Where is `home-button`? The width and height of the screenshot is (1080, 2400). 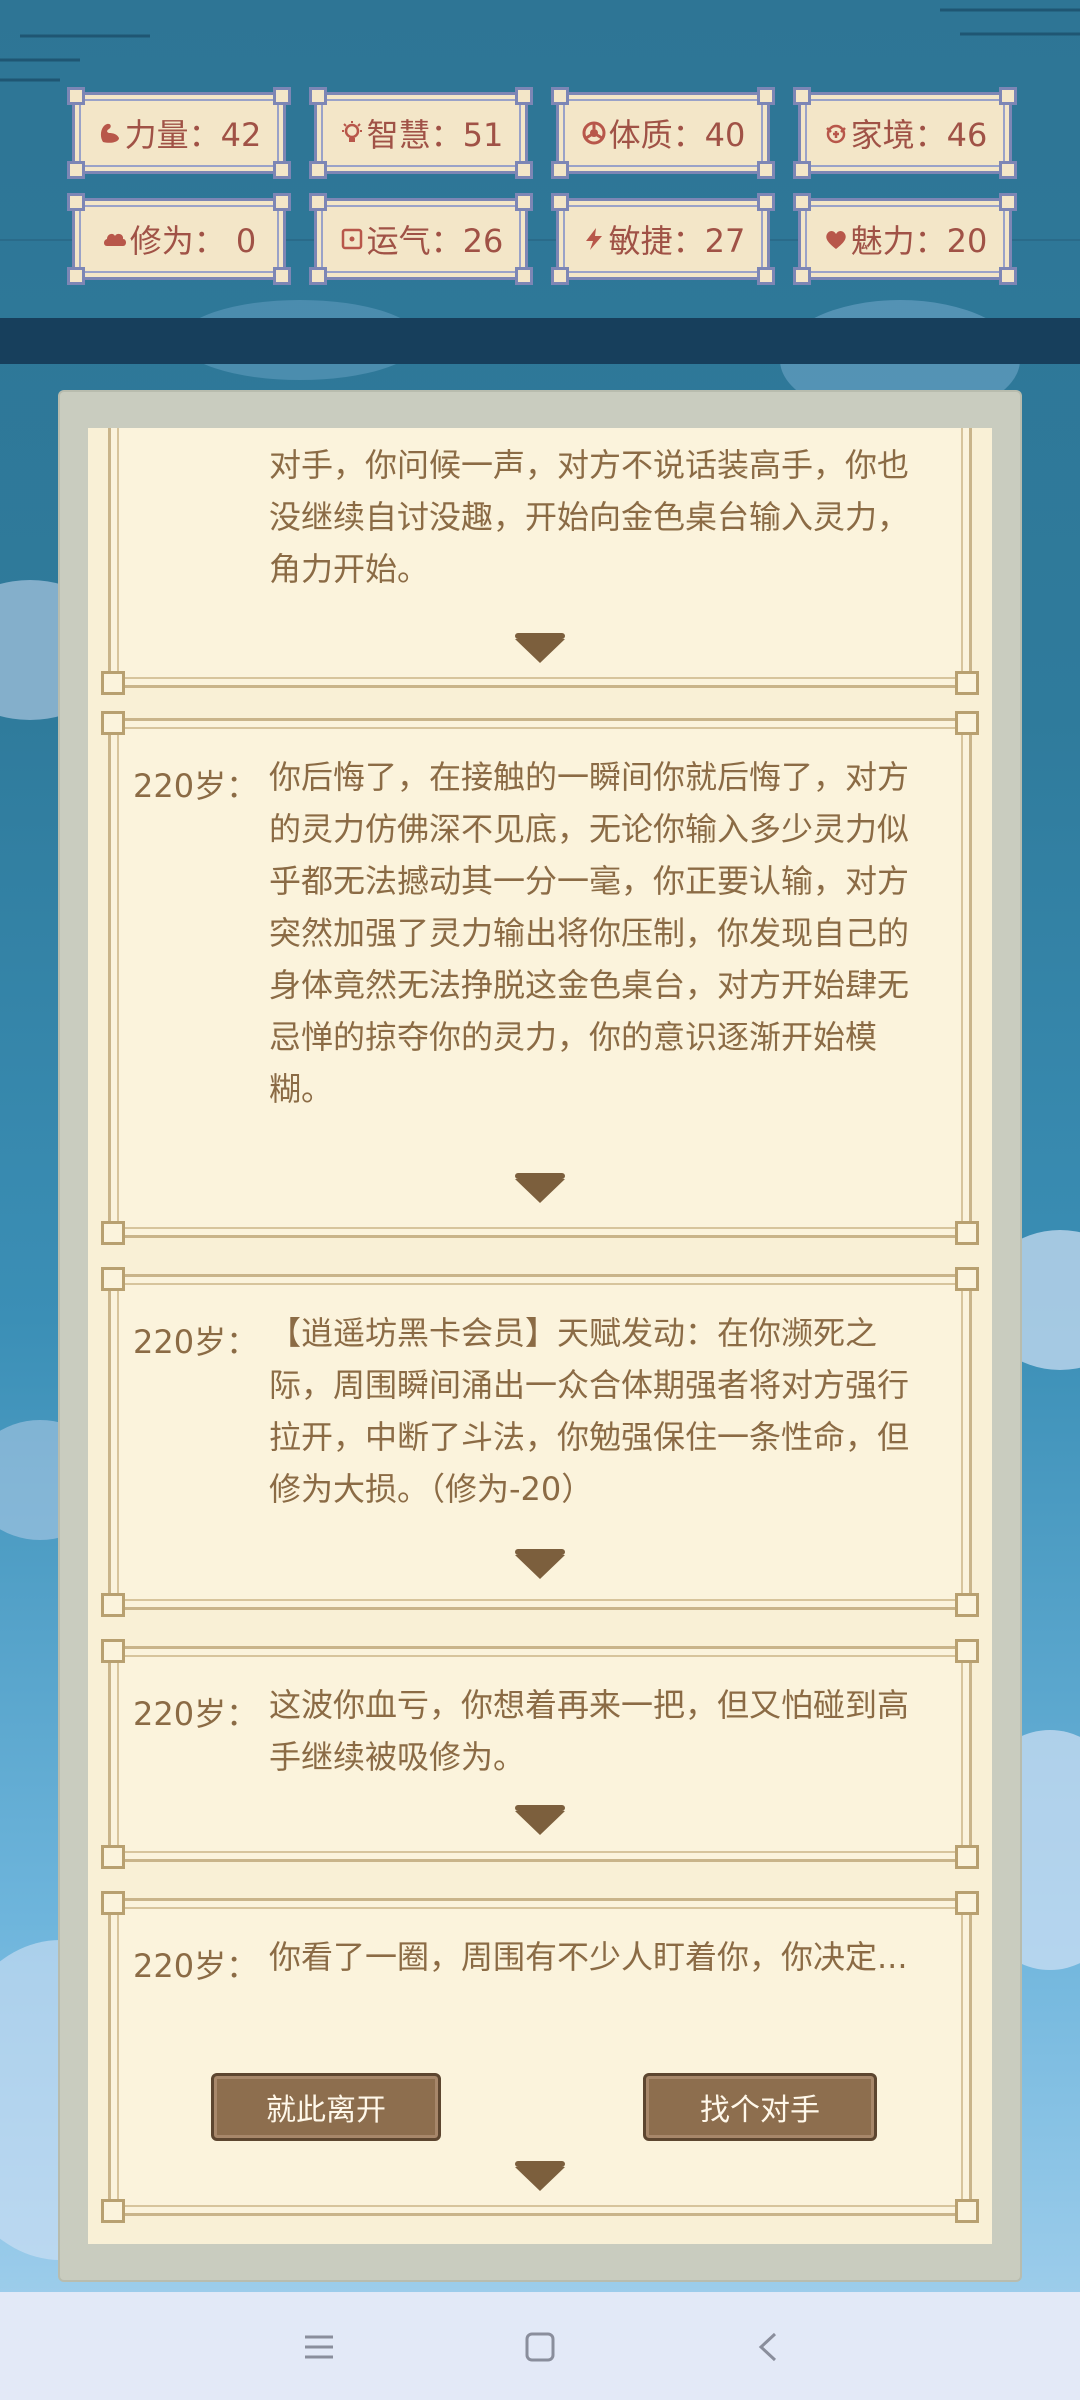 home-button is located at coordinates (540, 2347).